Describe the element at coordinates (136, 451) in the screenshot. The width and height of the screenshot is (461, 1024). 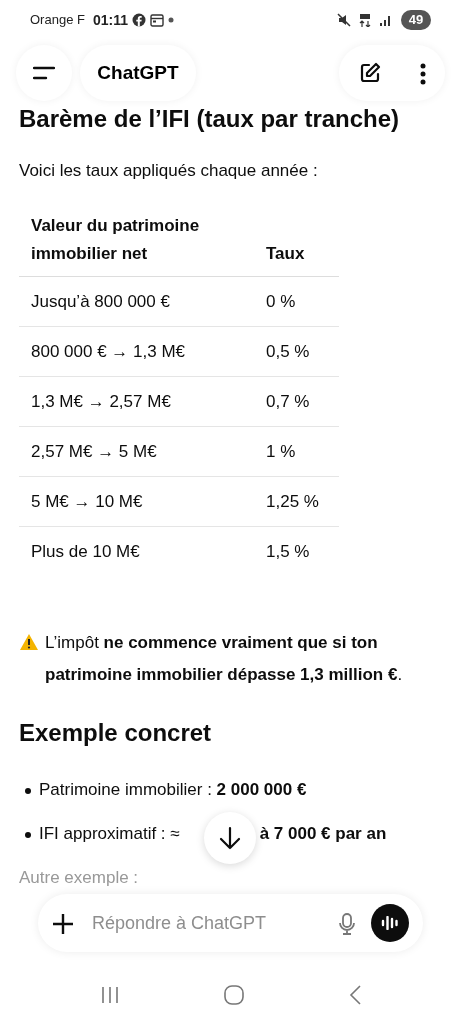
I see `table-cell: 2,57 M€ → 5 M€` at that location.